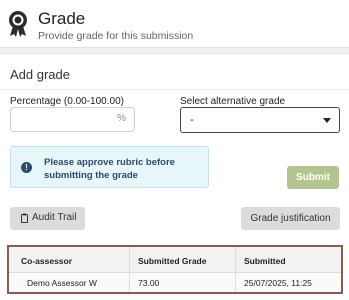  Describe the element at coordinates (47, 261) in the screenshot. I see `header-cell: Co-assessor` at that location.